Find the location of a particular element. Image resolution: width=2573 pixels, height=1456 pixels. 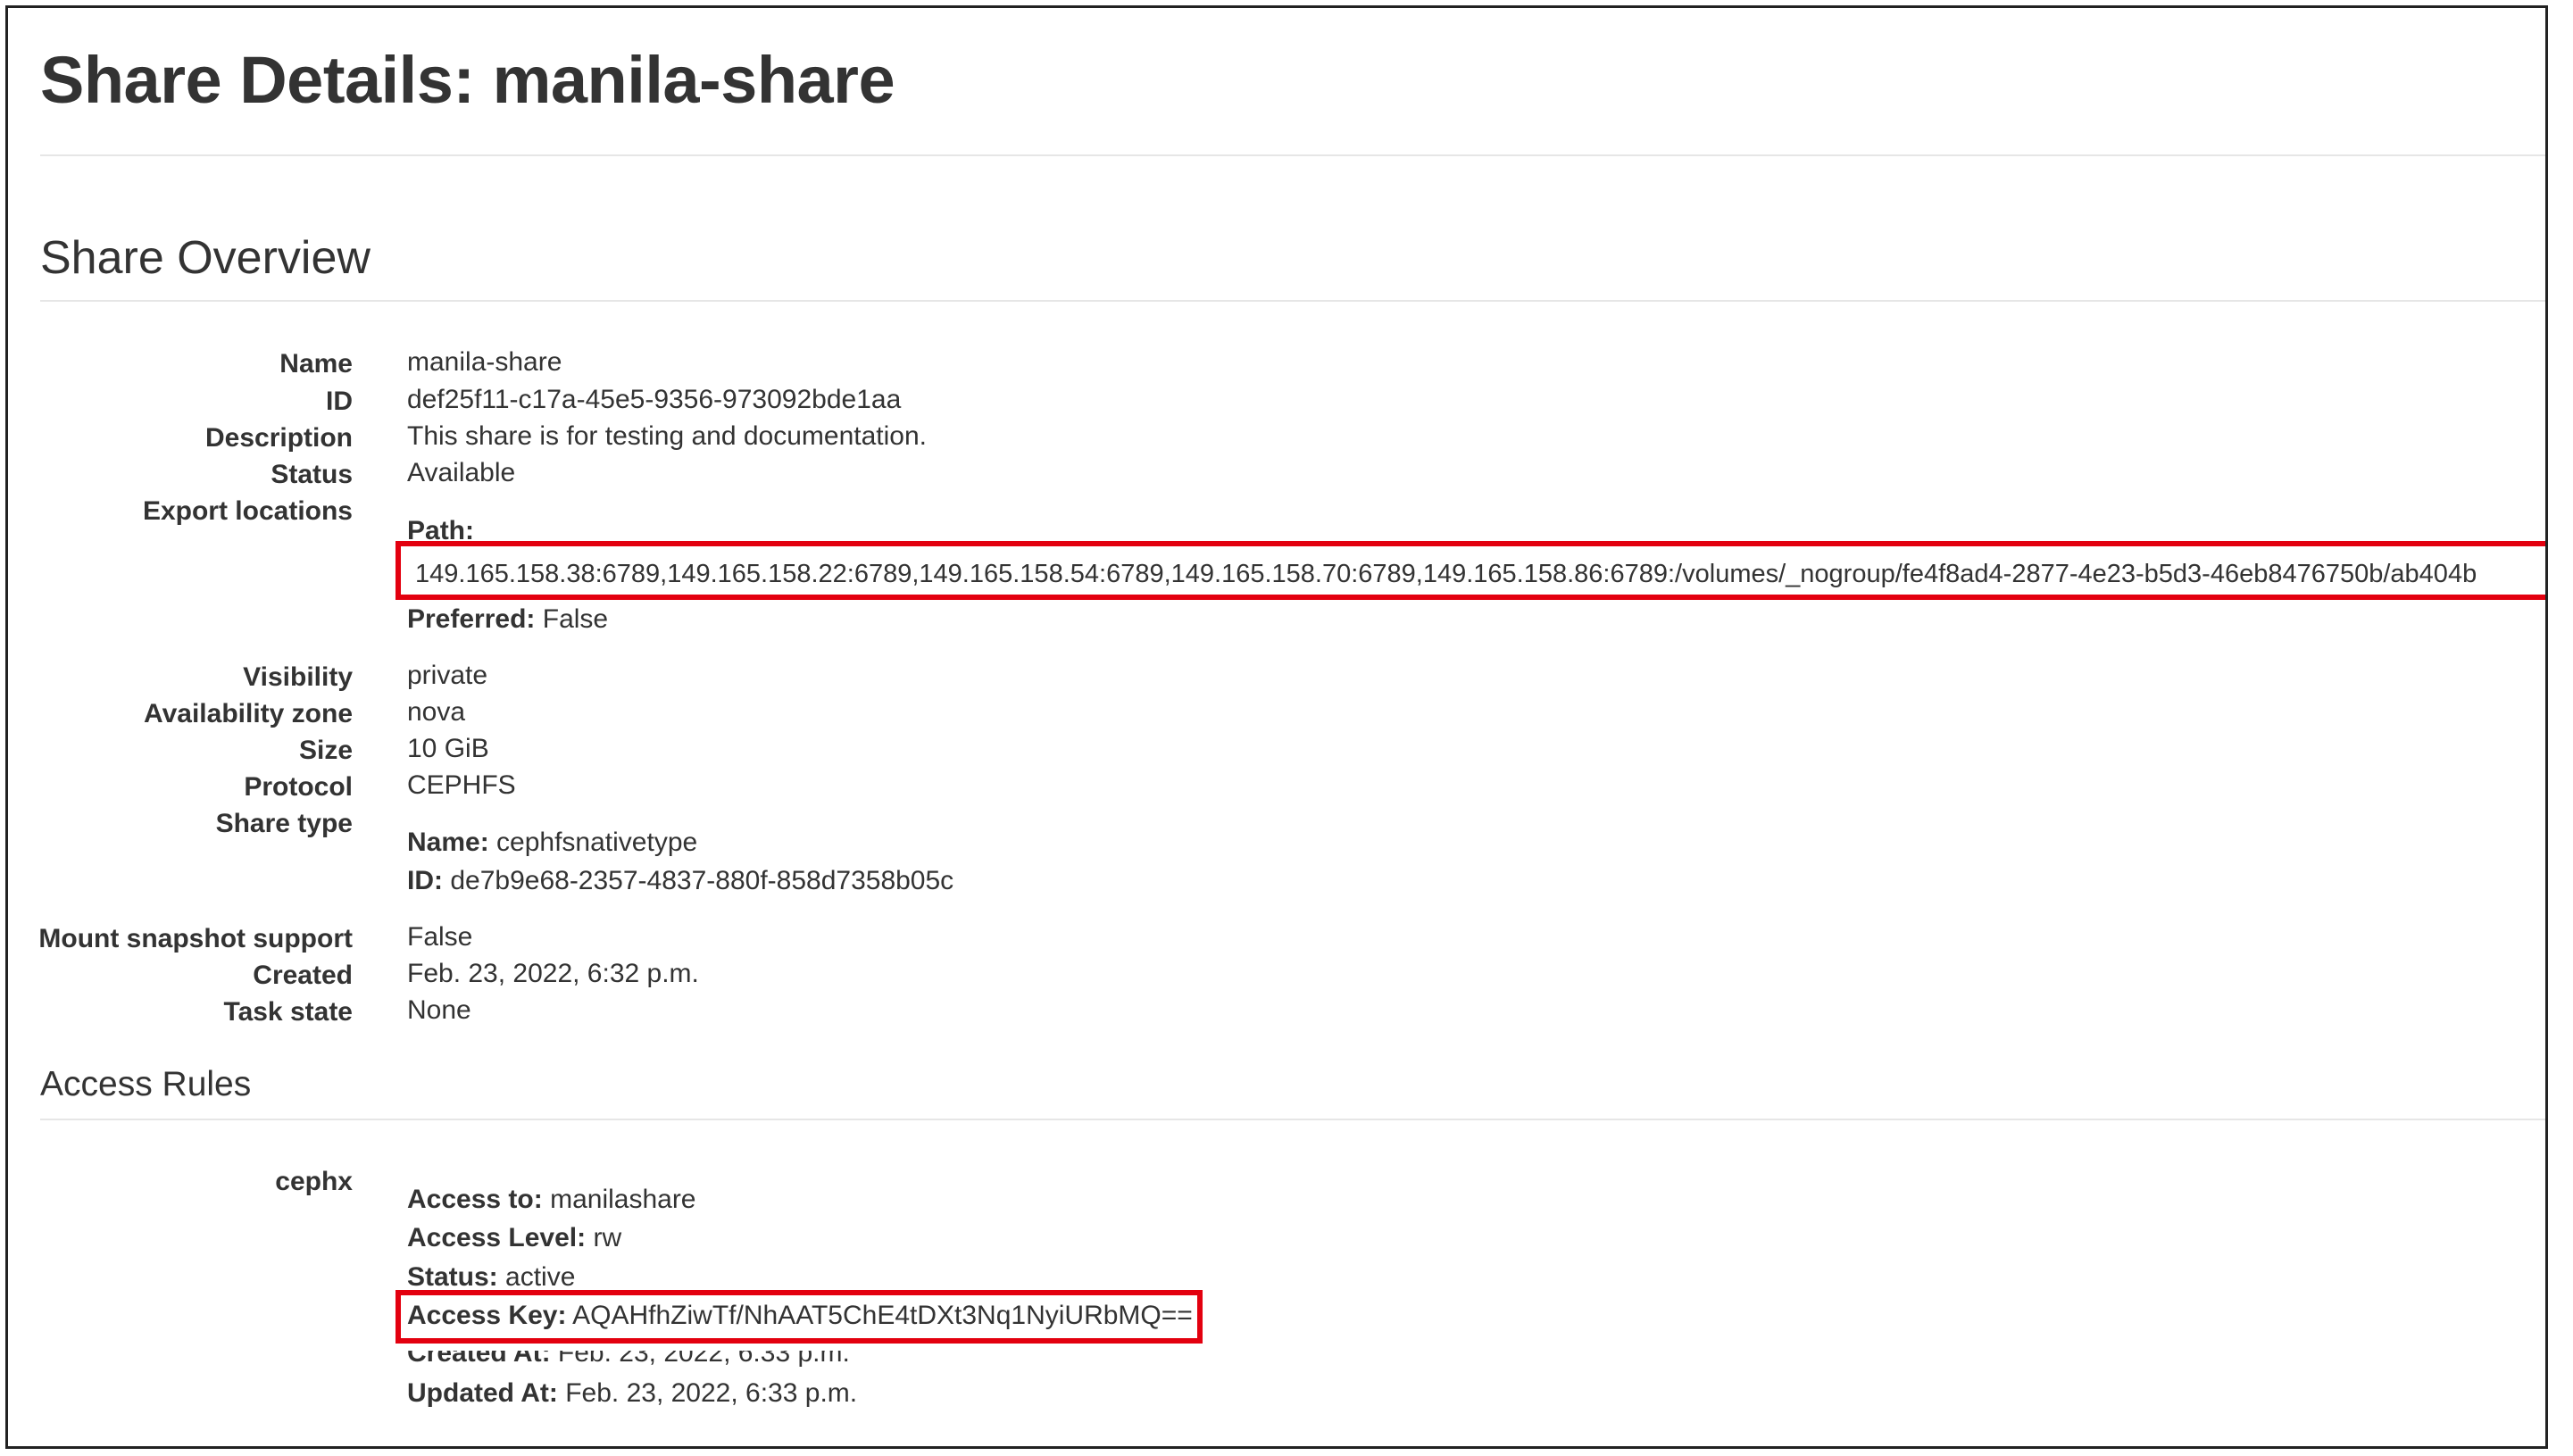

access-level-value: rw is located at coordinates (607, 1237).